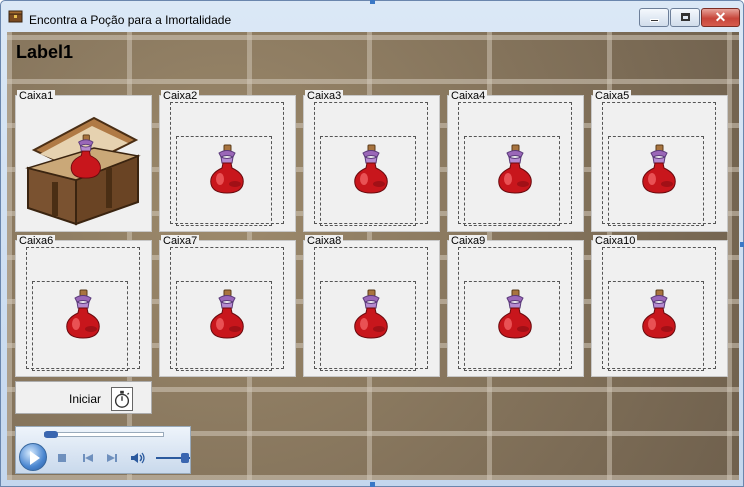 This screenshot has height=487, width=744. Describe the element at coordinates (130, 20) in the screenshot. I see `window-title: Encontra a Poção para a Imortalidade` at that location.